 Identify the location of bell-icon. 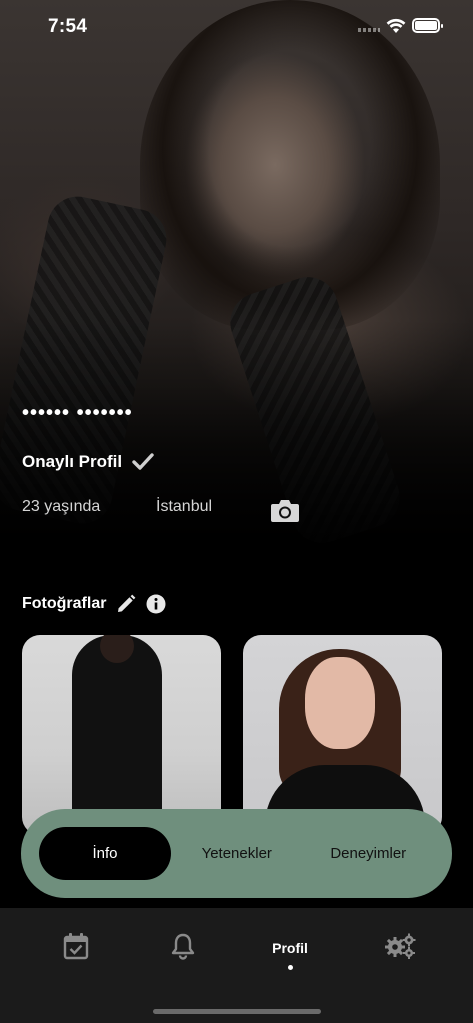
(183, 946).